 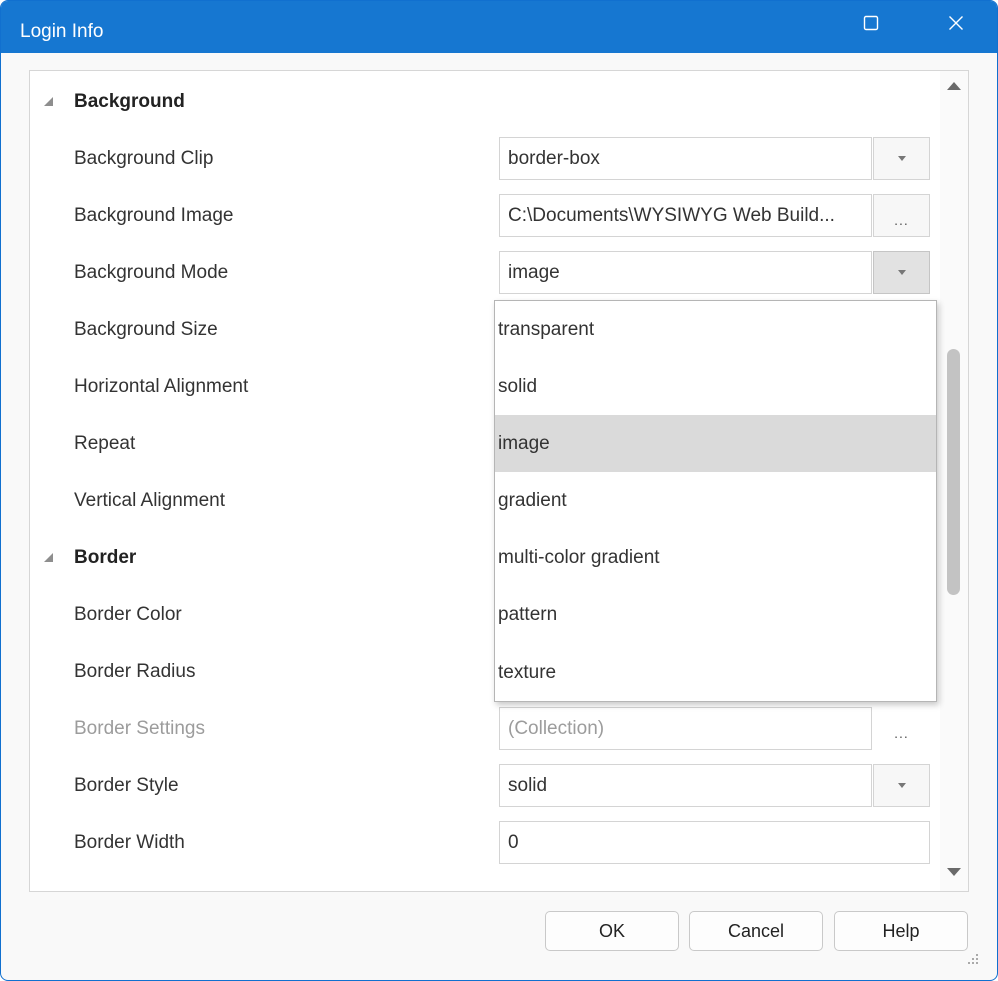 I want to click on scroll-up-icon, so click(x=954, y=86).